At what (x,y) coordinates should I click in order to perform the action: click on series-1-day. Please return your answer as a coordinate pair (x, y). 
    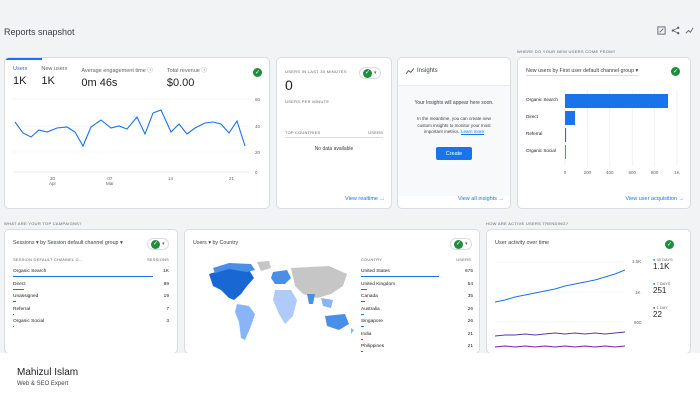
    Looking at the image, I should click on (560, 346).